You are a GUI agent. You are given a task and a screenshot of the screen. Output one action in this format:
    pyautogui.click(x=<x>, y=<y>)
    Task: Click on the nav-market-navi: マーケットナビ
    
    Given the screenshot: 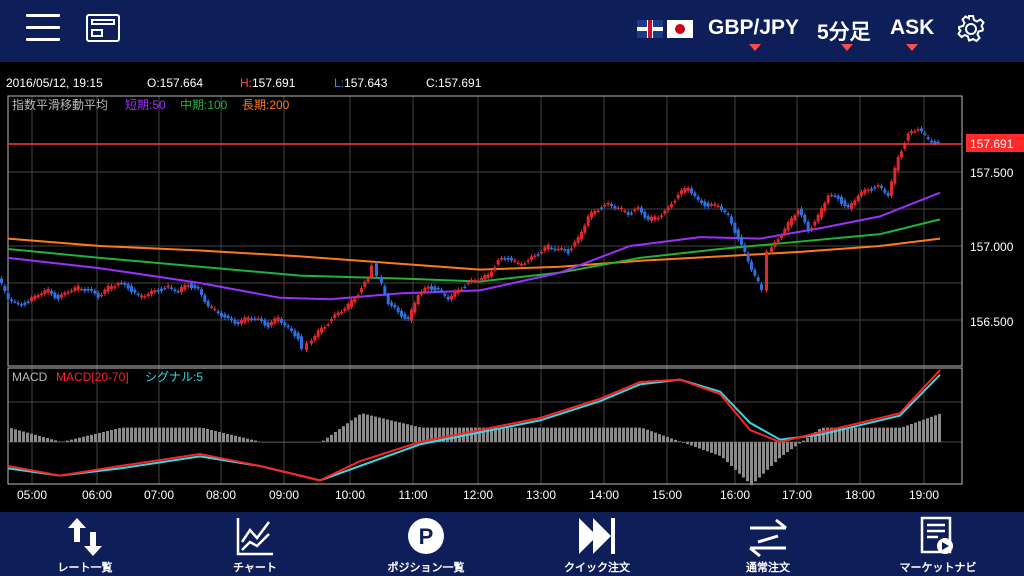 What is the action you would take?
    pyautogui.click(x=938, y=544)
    